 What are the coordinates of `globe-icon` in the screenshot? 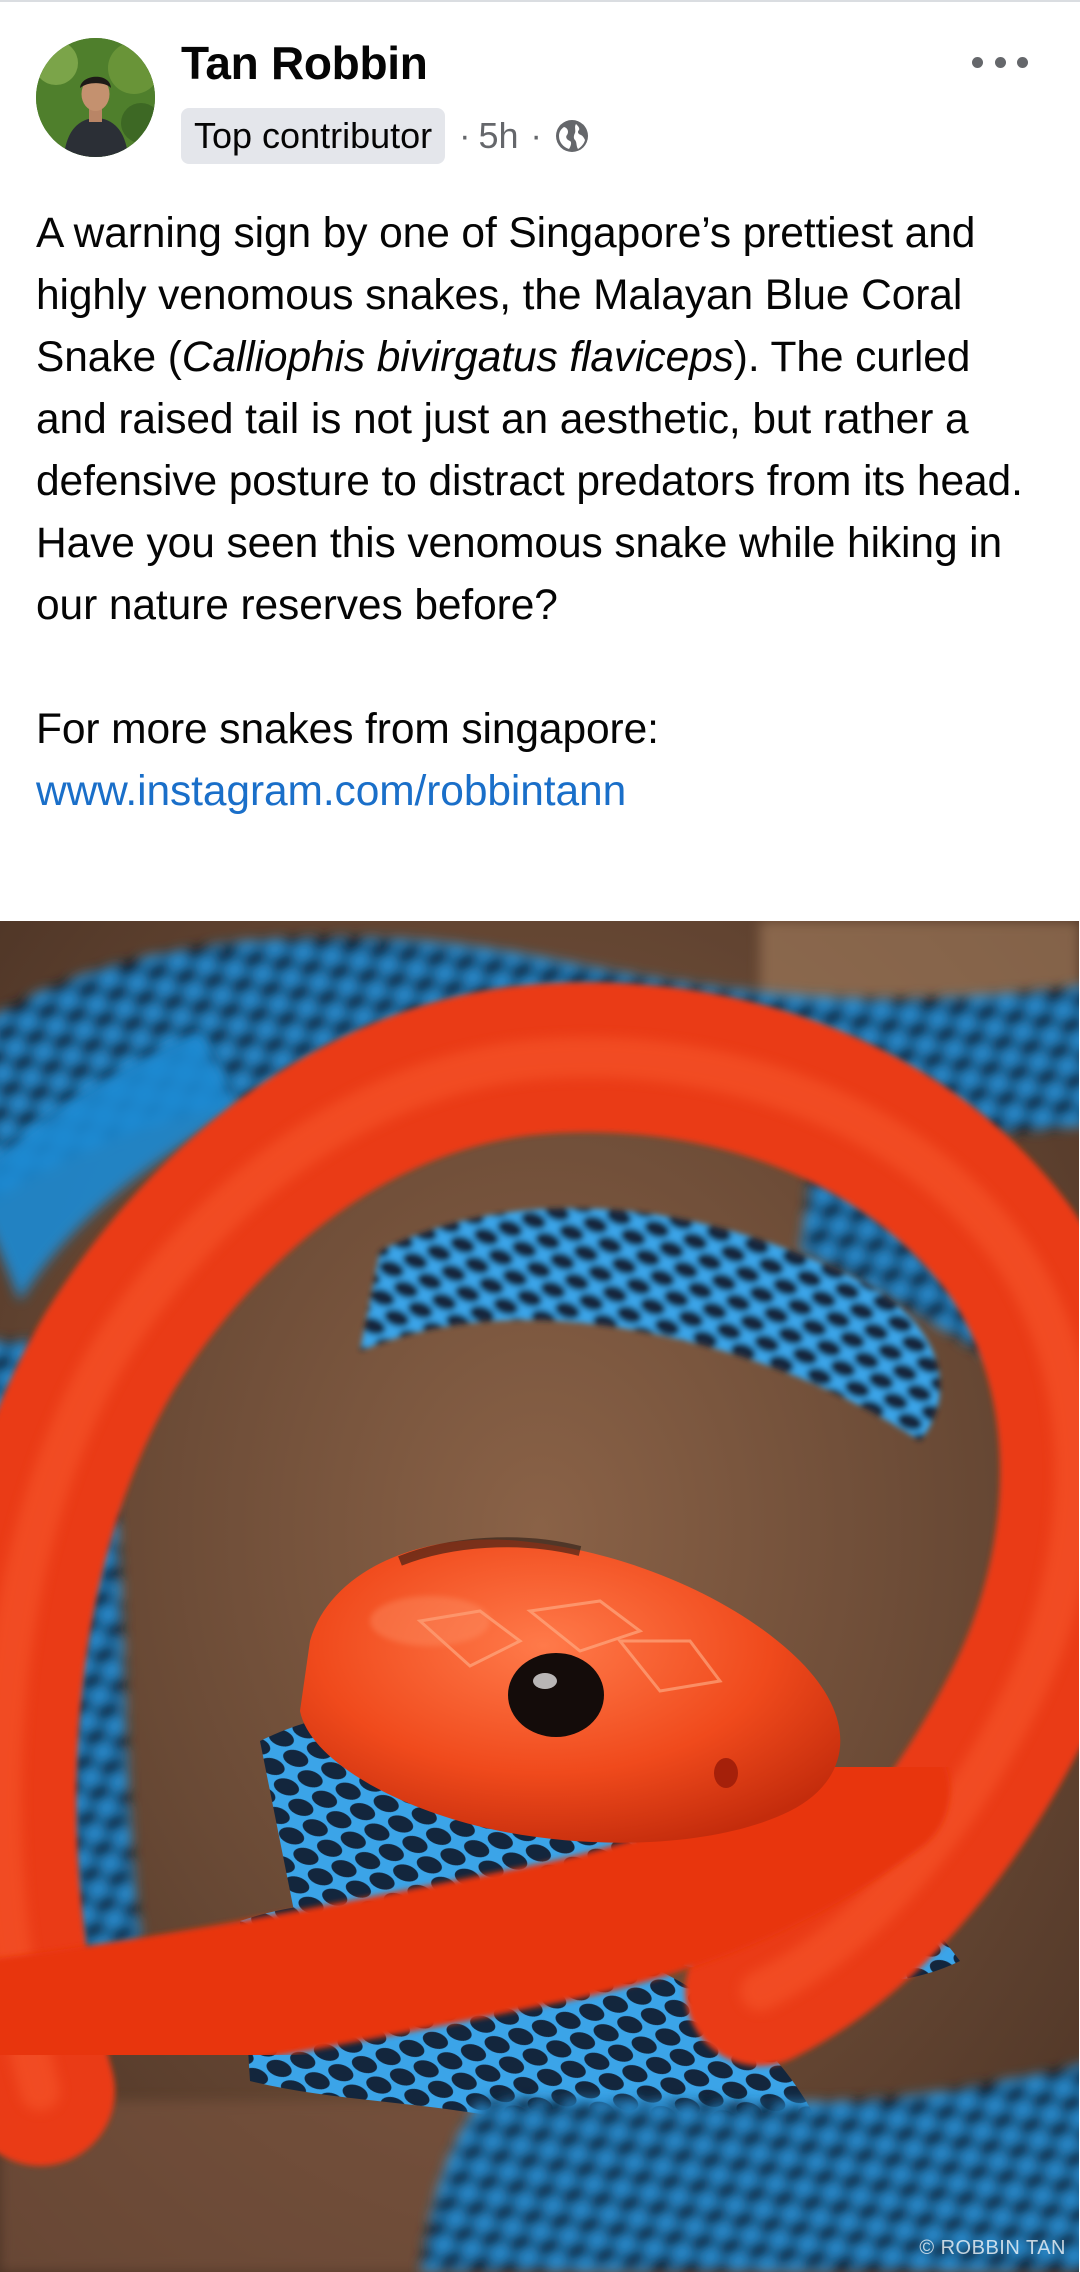 It's located at (572, 136).